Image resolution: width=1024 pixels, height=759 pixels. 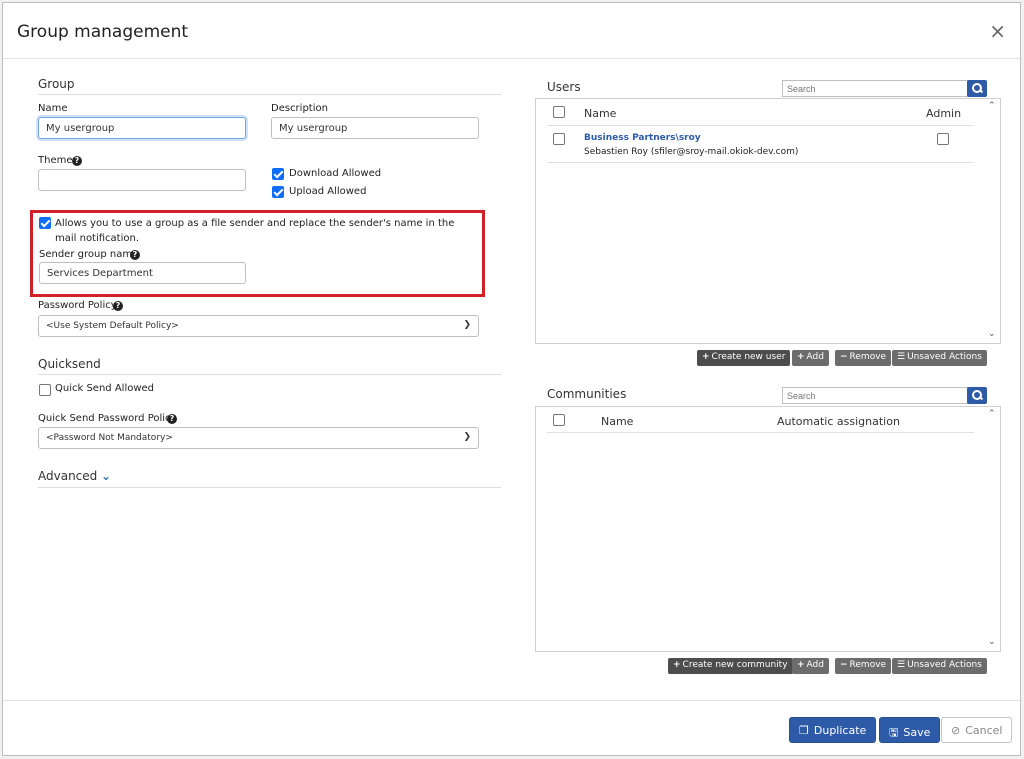 I want to click on name-input, so click(x=142, y=128).